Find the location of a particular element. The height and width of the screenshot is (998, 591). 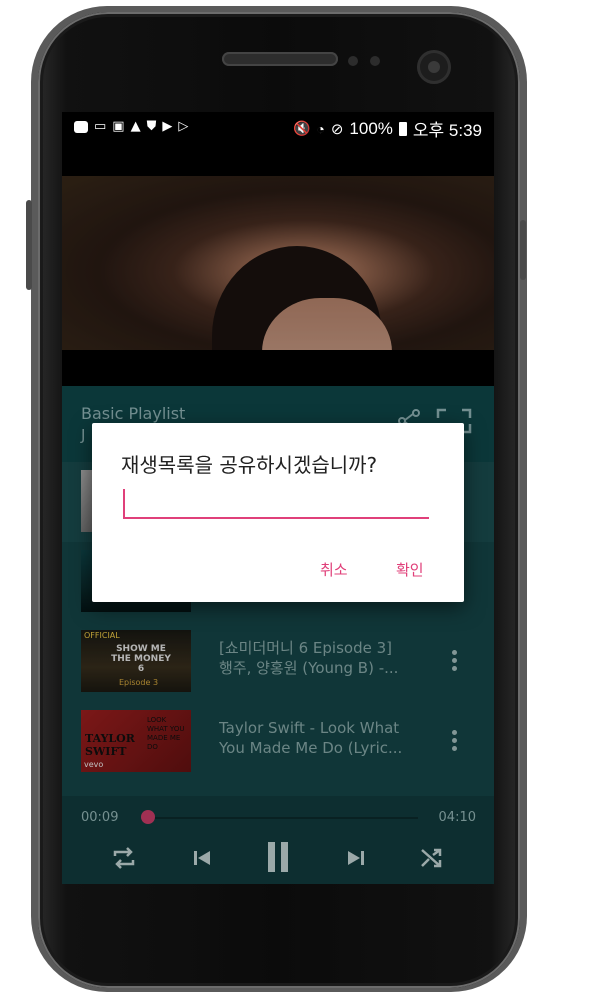

battery-icon is located at coordinates (402, 128).